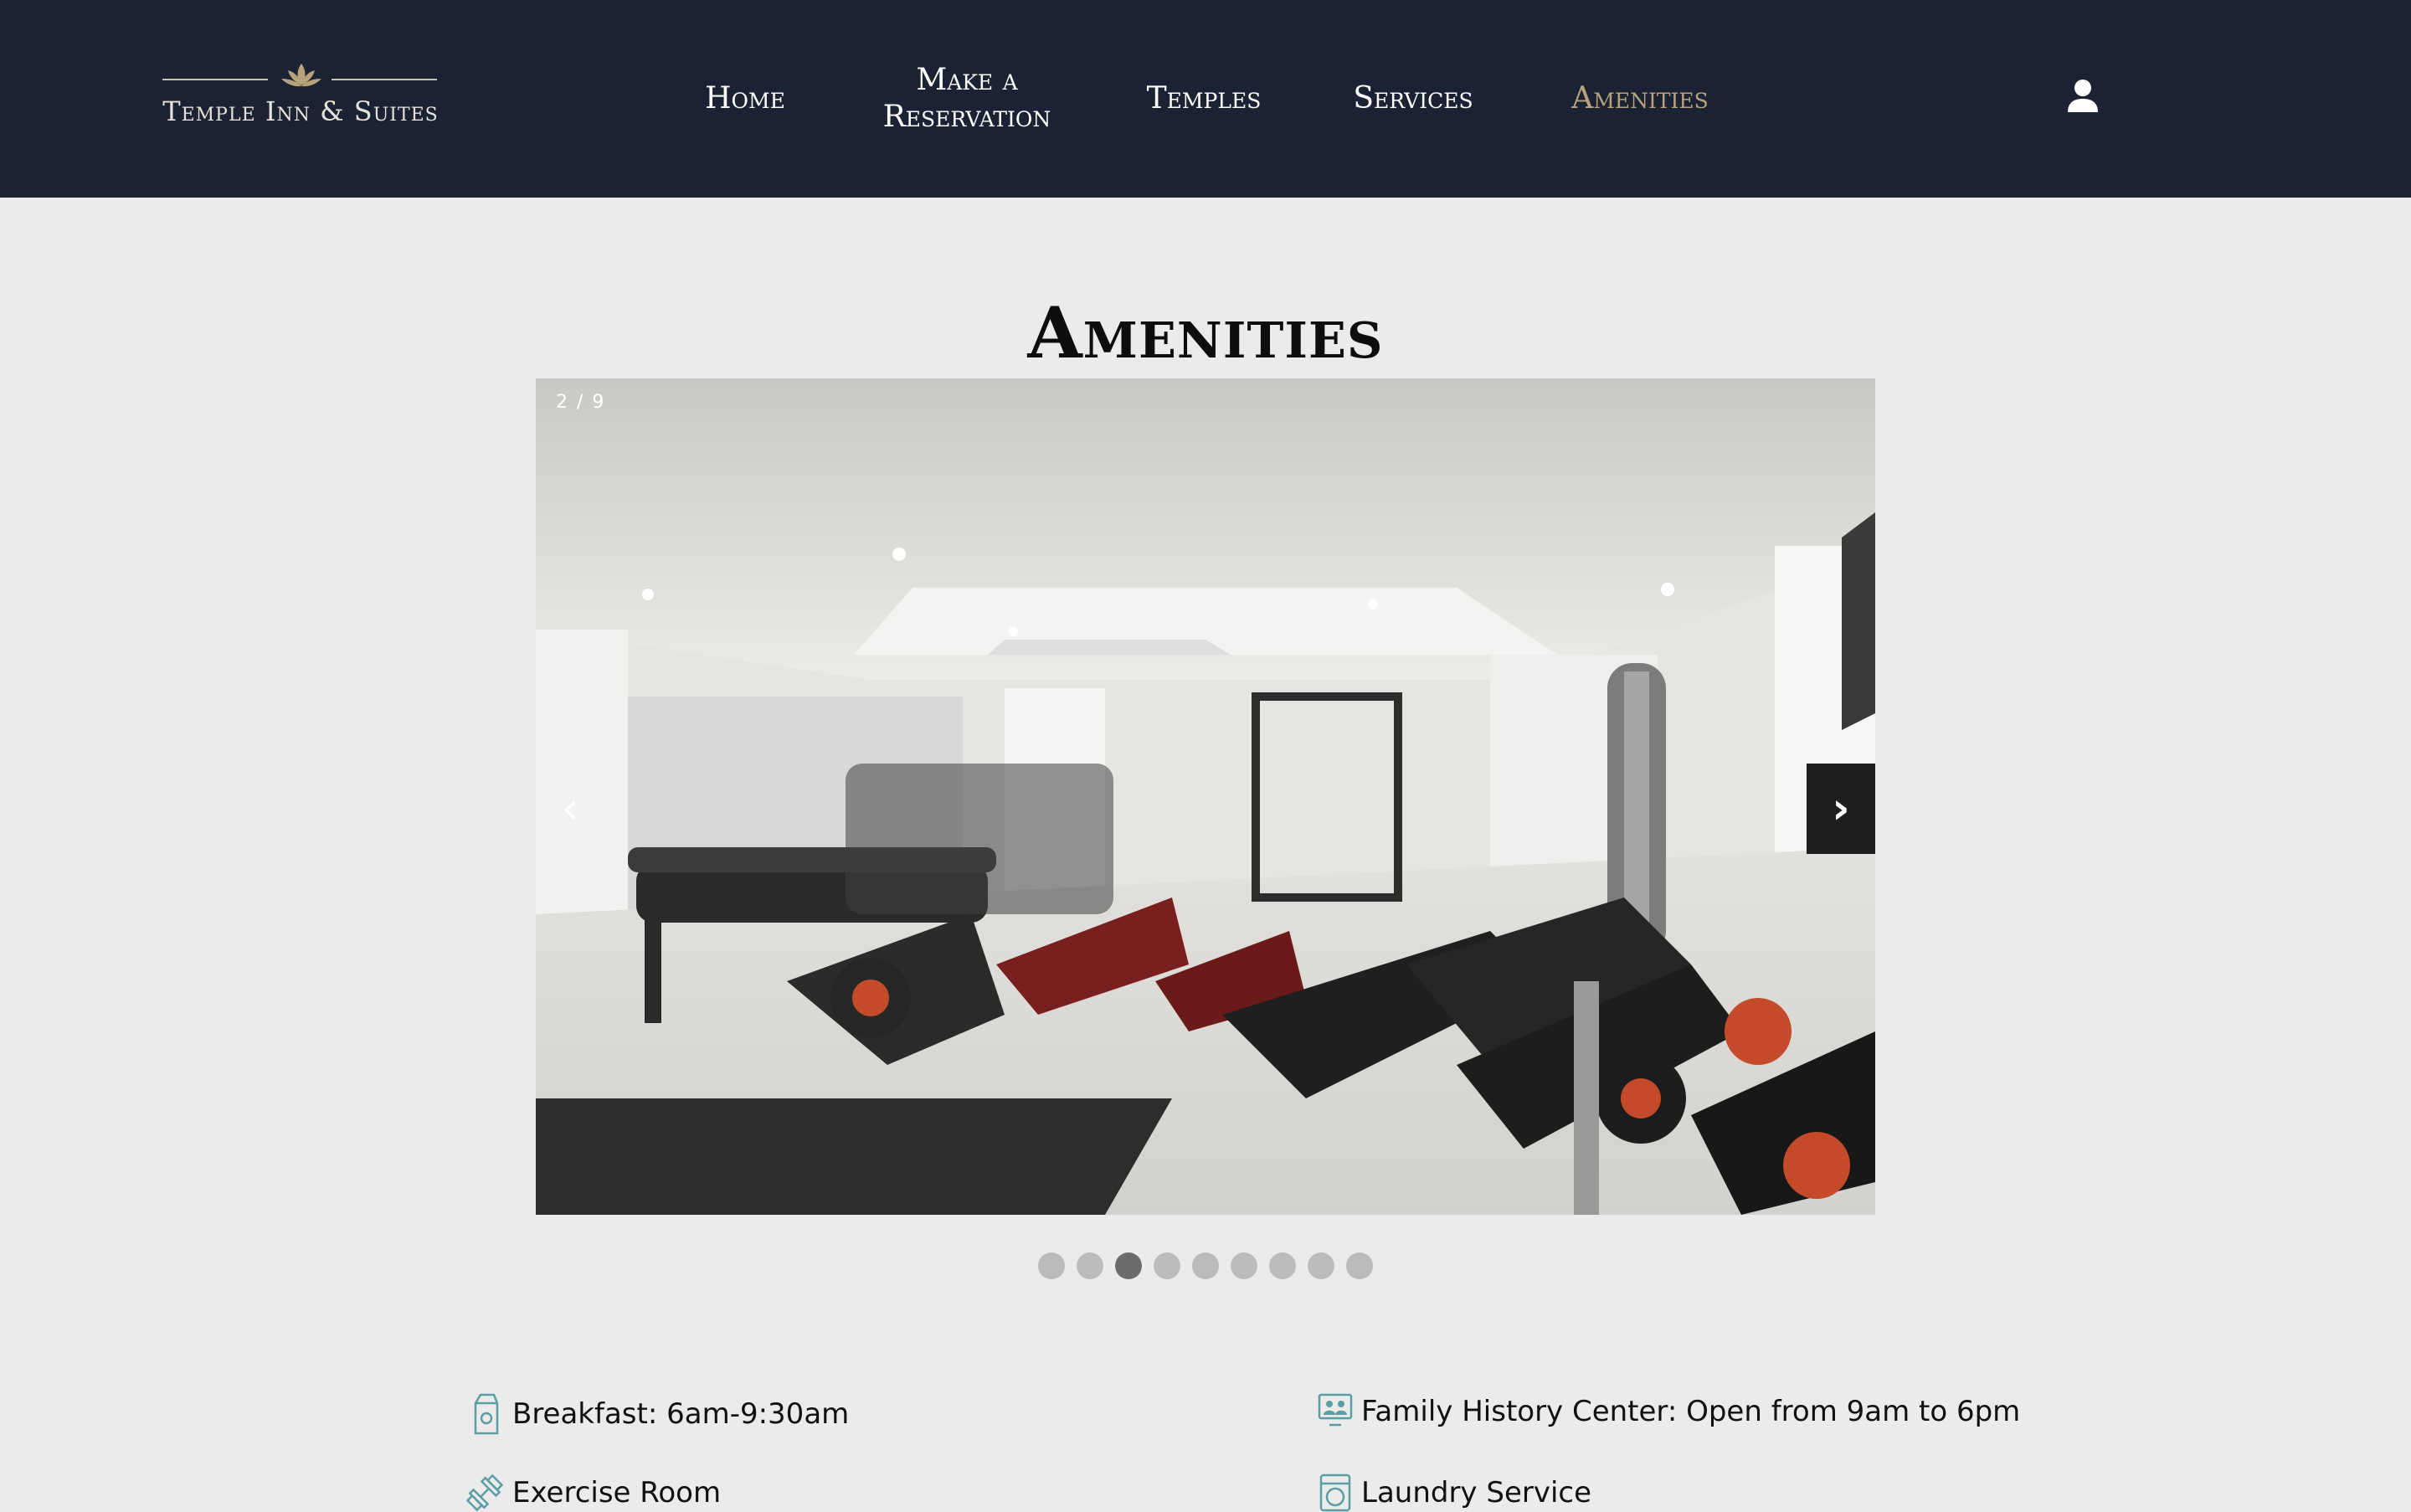 This screenshot has width=2411, height=1512. What do you see at coordinates (486, 1414) in the screenshot?
I see `milk-carton-icon` at bounding box center [486, 1414].